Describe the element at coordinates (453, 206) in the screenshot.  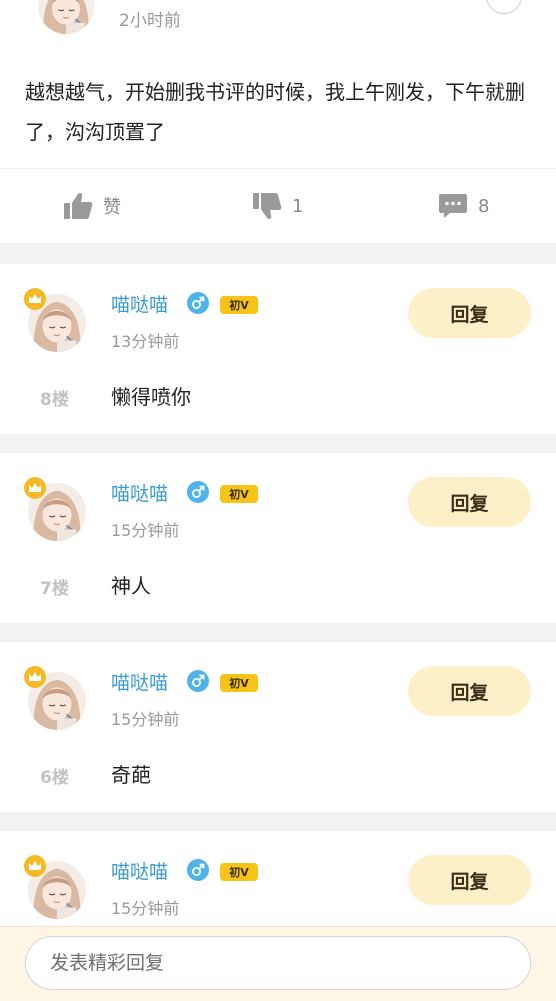
I see `comment-icon` at that location.